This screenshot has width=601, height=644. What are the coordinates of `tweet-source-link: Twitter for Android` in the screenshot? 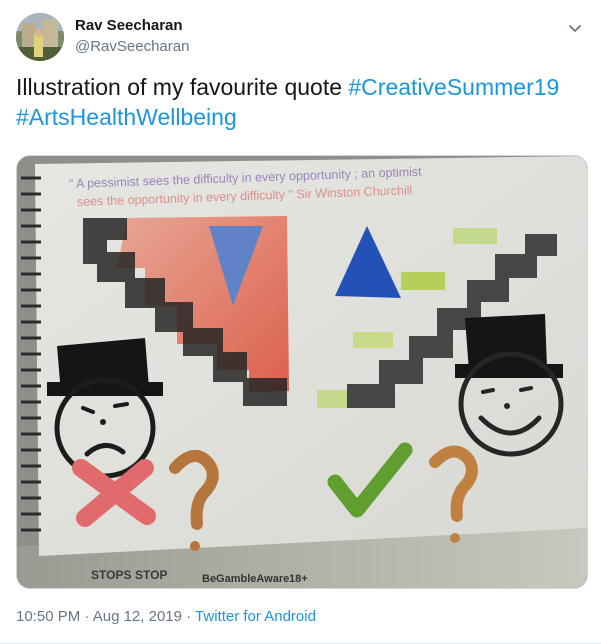 It's located at (255, 616).